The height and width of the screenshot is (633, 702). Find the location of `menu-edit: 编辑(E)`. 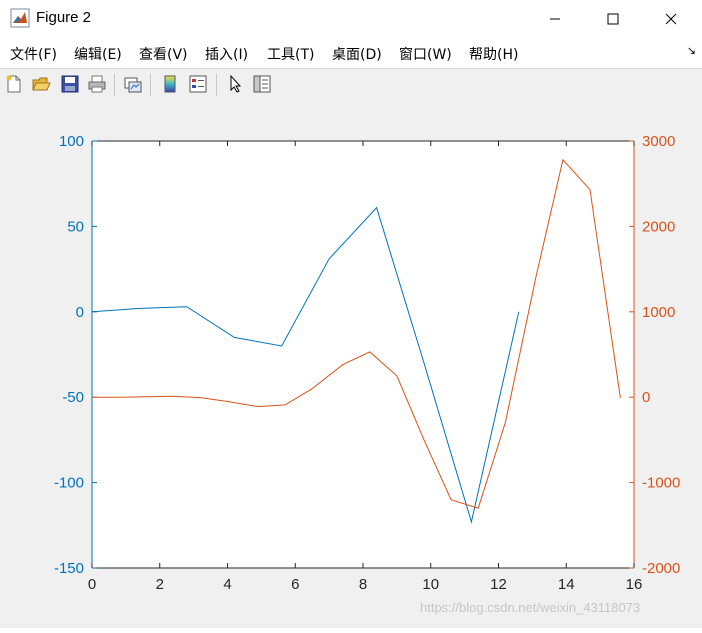

menu-edit: 编辑(E) is located at coordinates (98, 54).